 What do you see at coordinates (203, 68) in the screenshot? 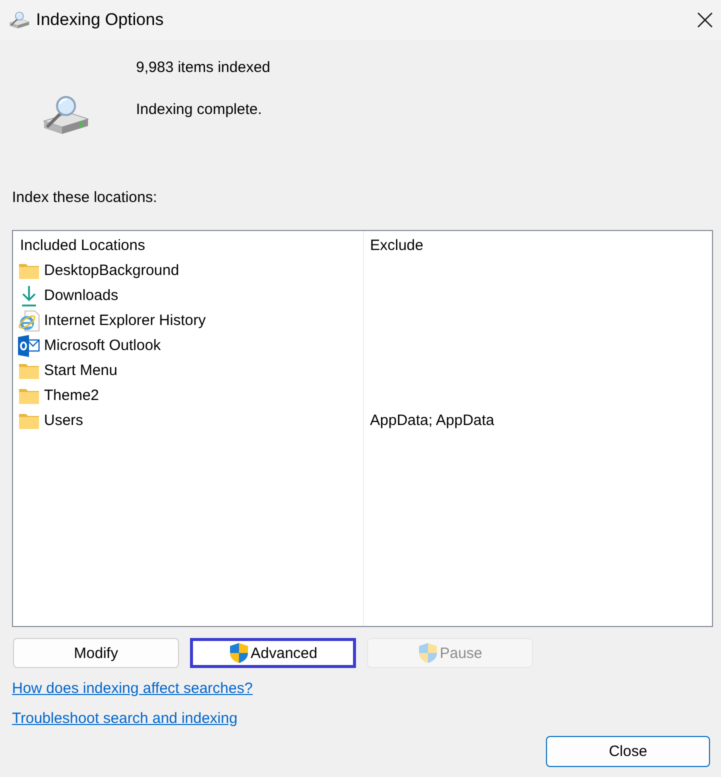
I see `items-count: 9,983 items indexed` at bounding box center [203, 68].